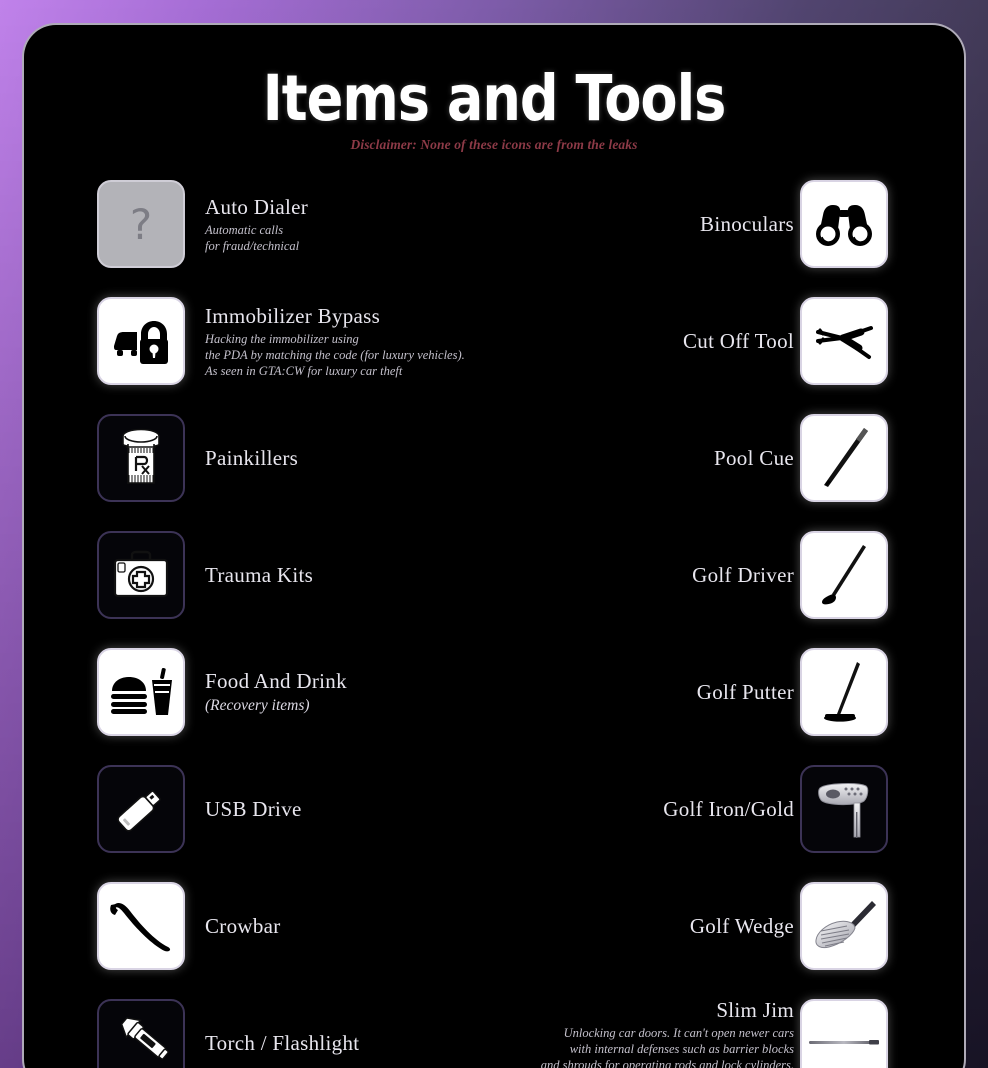 The height and width of the screenshot is (1068, 988). Describe the element at coordinates (494, 98) in the screenshot. I see `page-title: Items and Tools` at that location.